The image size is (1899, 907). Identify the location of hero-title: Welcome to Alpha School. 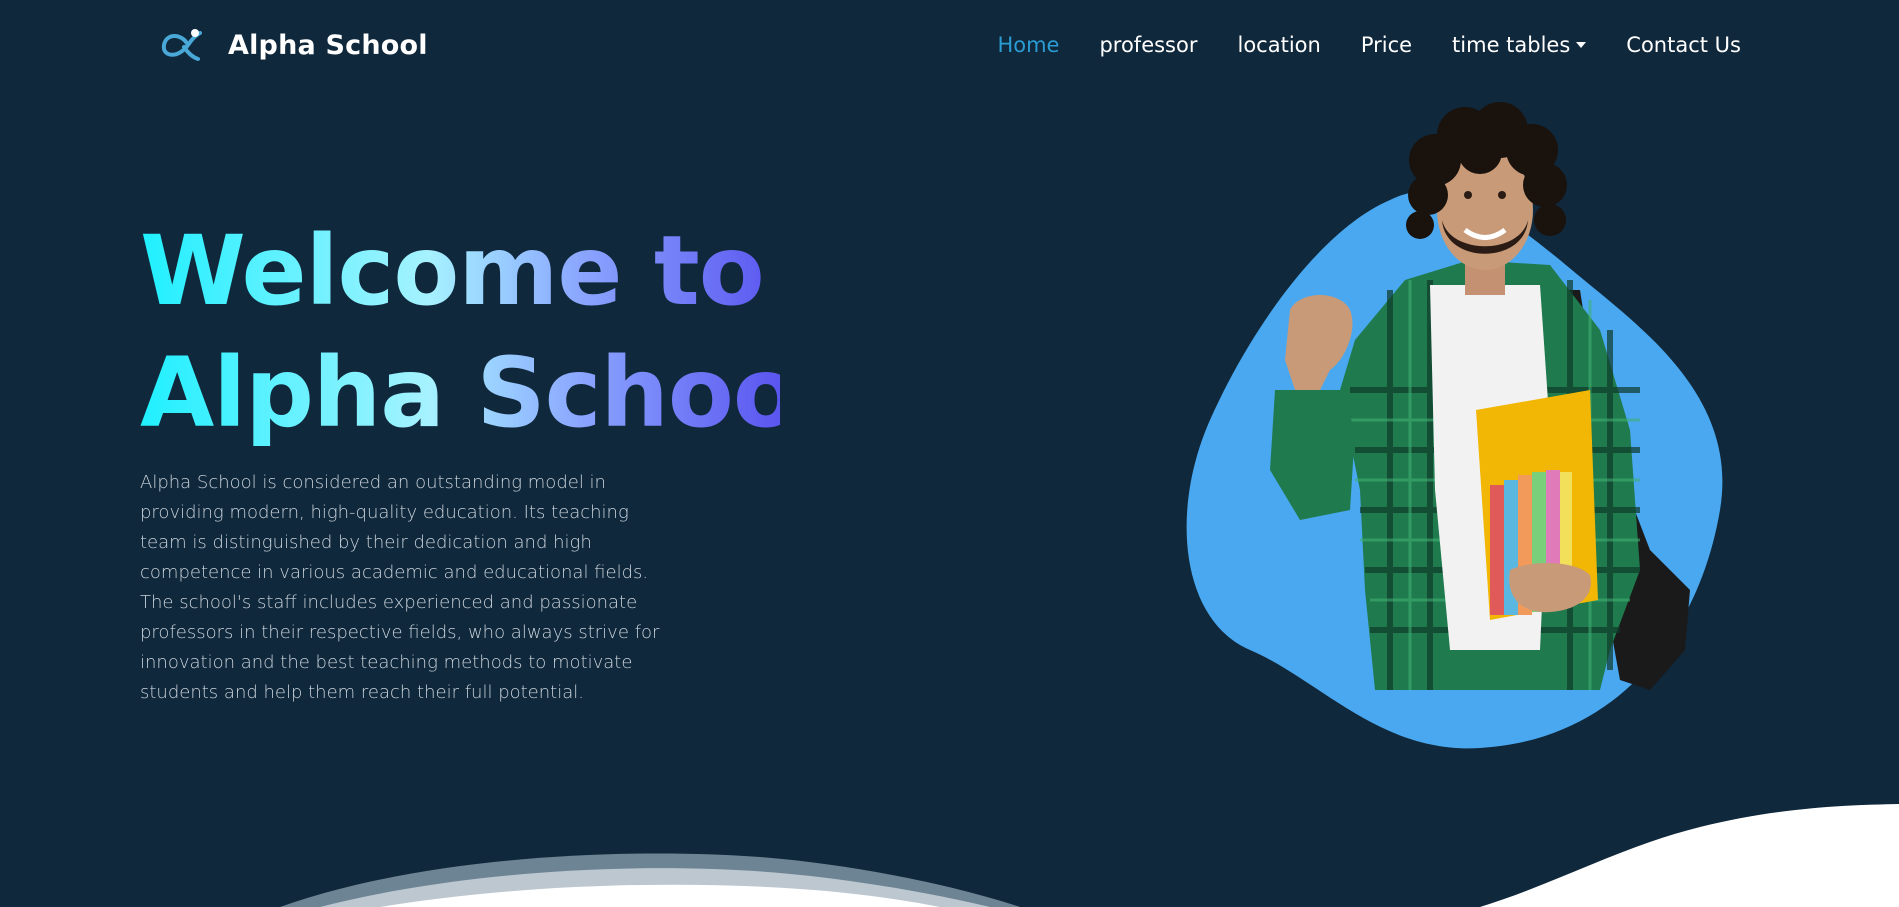
(460, 332).